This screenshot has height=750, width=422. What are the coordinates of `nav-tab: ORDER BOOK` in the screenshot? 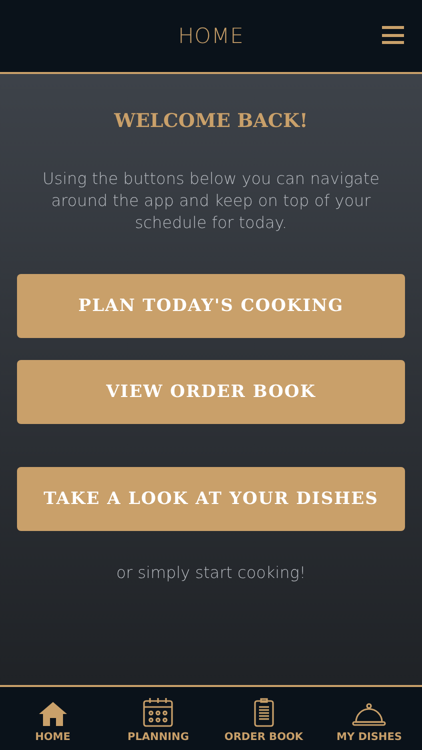 It's located at (263, 718).